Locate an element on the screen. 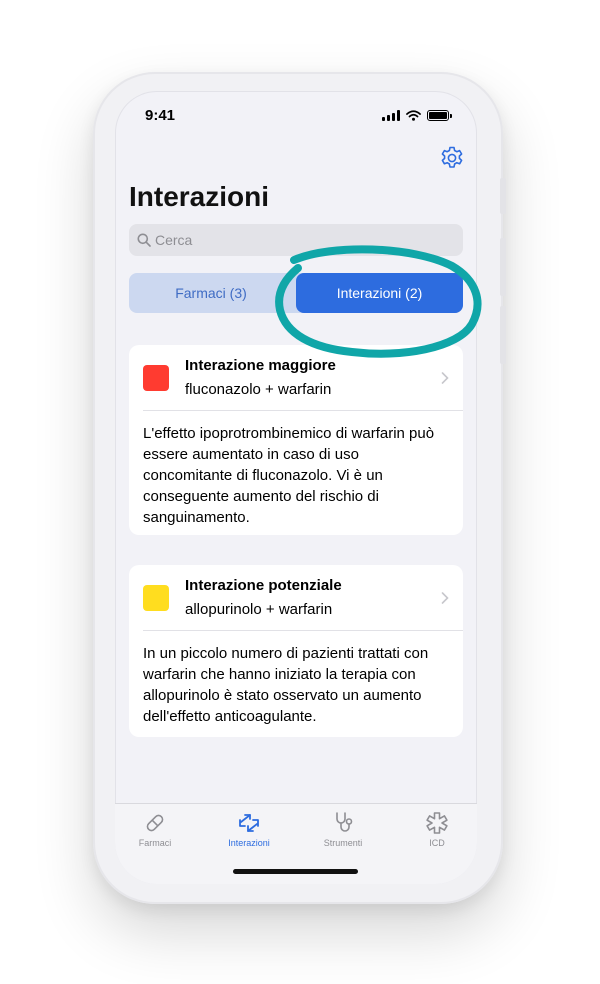 The height and width of the screenshot is (984, 600). tab-label: Farmaci is located at coordinates (155, 843).